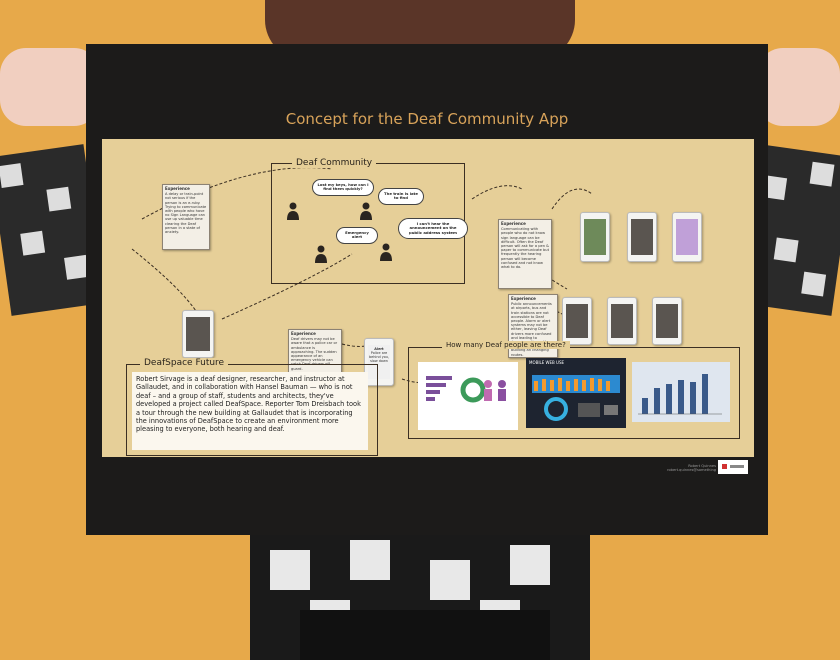  Describe the element at coordinates (427, 119) in the screenshot. I see `poster-title: Concept for the Deaf Community App` at that location.